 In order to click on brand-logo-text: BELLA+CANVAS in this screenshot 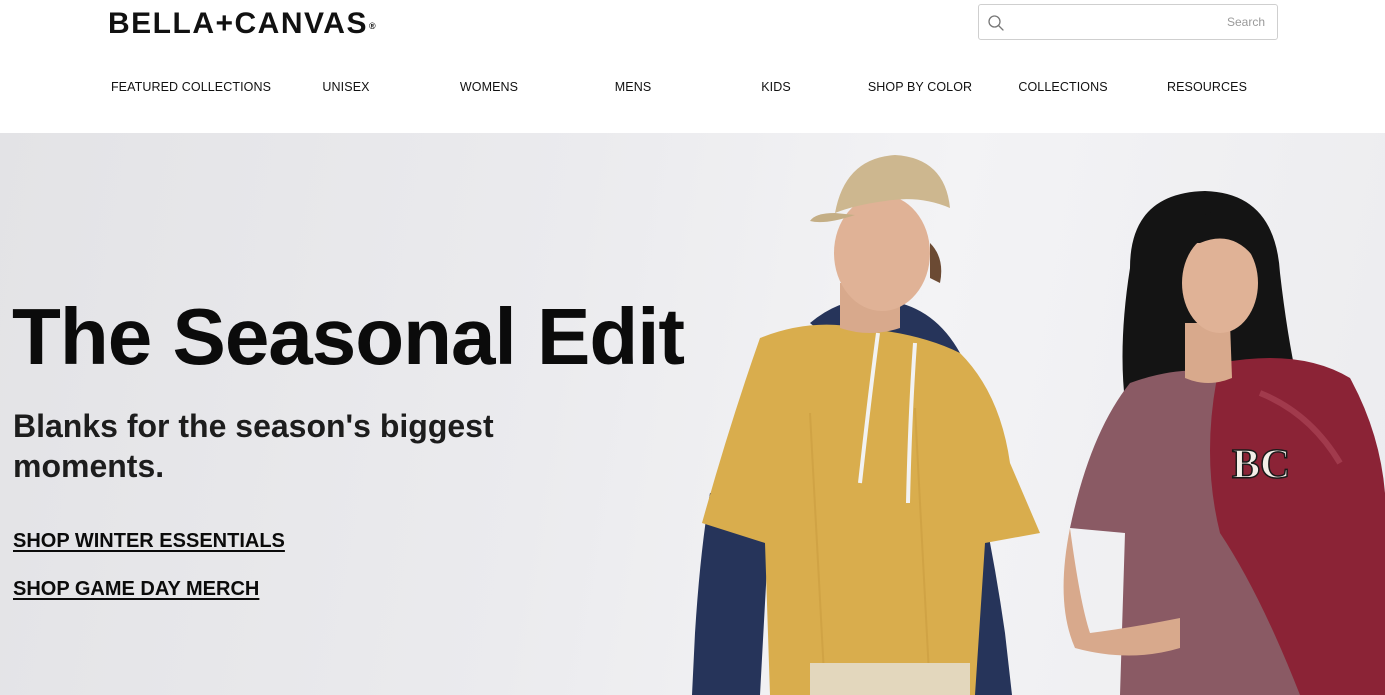, I will do `click(238, 23)`.